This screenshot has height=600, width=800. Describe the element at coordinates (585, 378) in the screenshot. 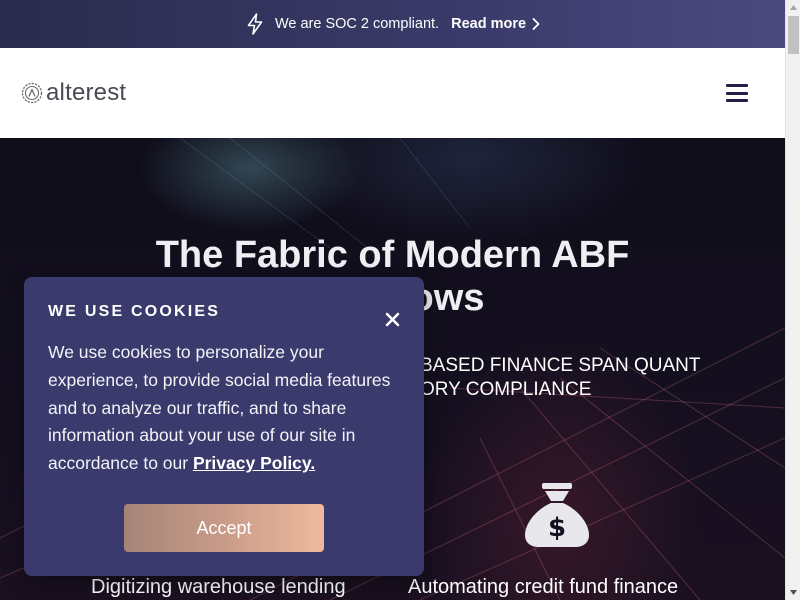

I see `hero-subtitle: BASED FINANCE SPAN QUANT ORY COMPLIANCE` at that location.